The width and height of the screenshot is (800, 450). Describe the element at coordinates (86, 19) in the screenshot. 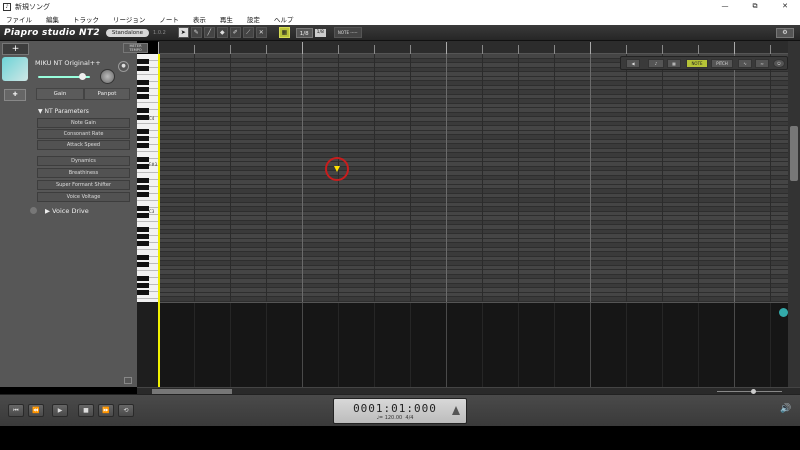

I see `menu-track: トラック` at that location.